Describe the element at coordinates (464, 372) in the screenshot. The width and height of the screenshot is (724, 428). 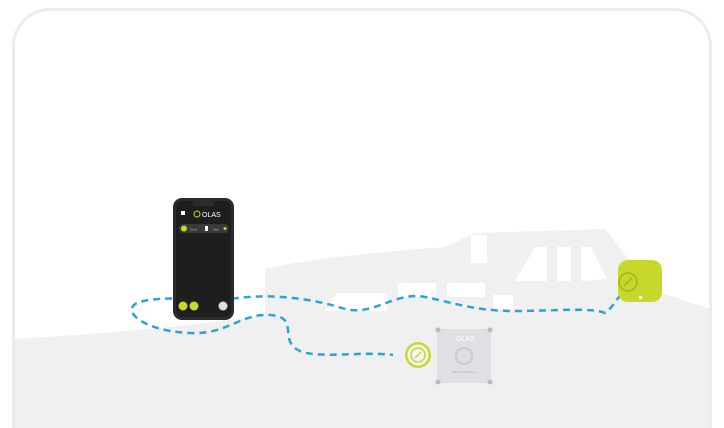
I see `base-station-caption: Marine Exchange` at that location.